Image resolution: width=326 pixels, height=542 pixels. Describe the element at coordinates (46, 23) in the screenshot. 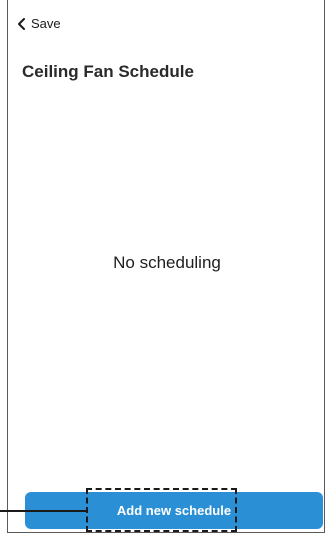

I see `back-button-label: Save` at that location.